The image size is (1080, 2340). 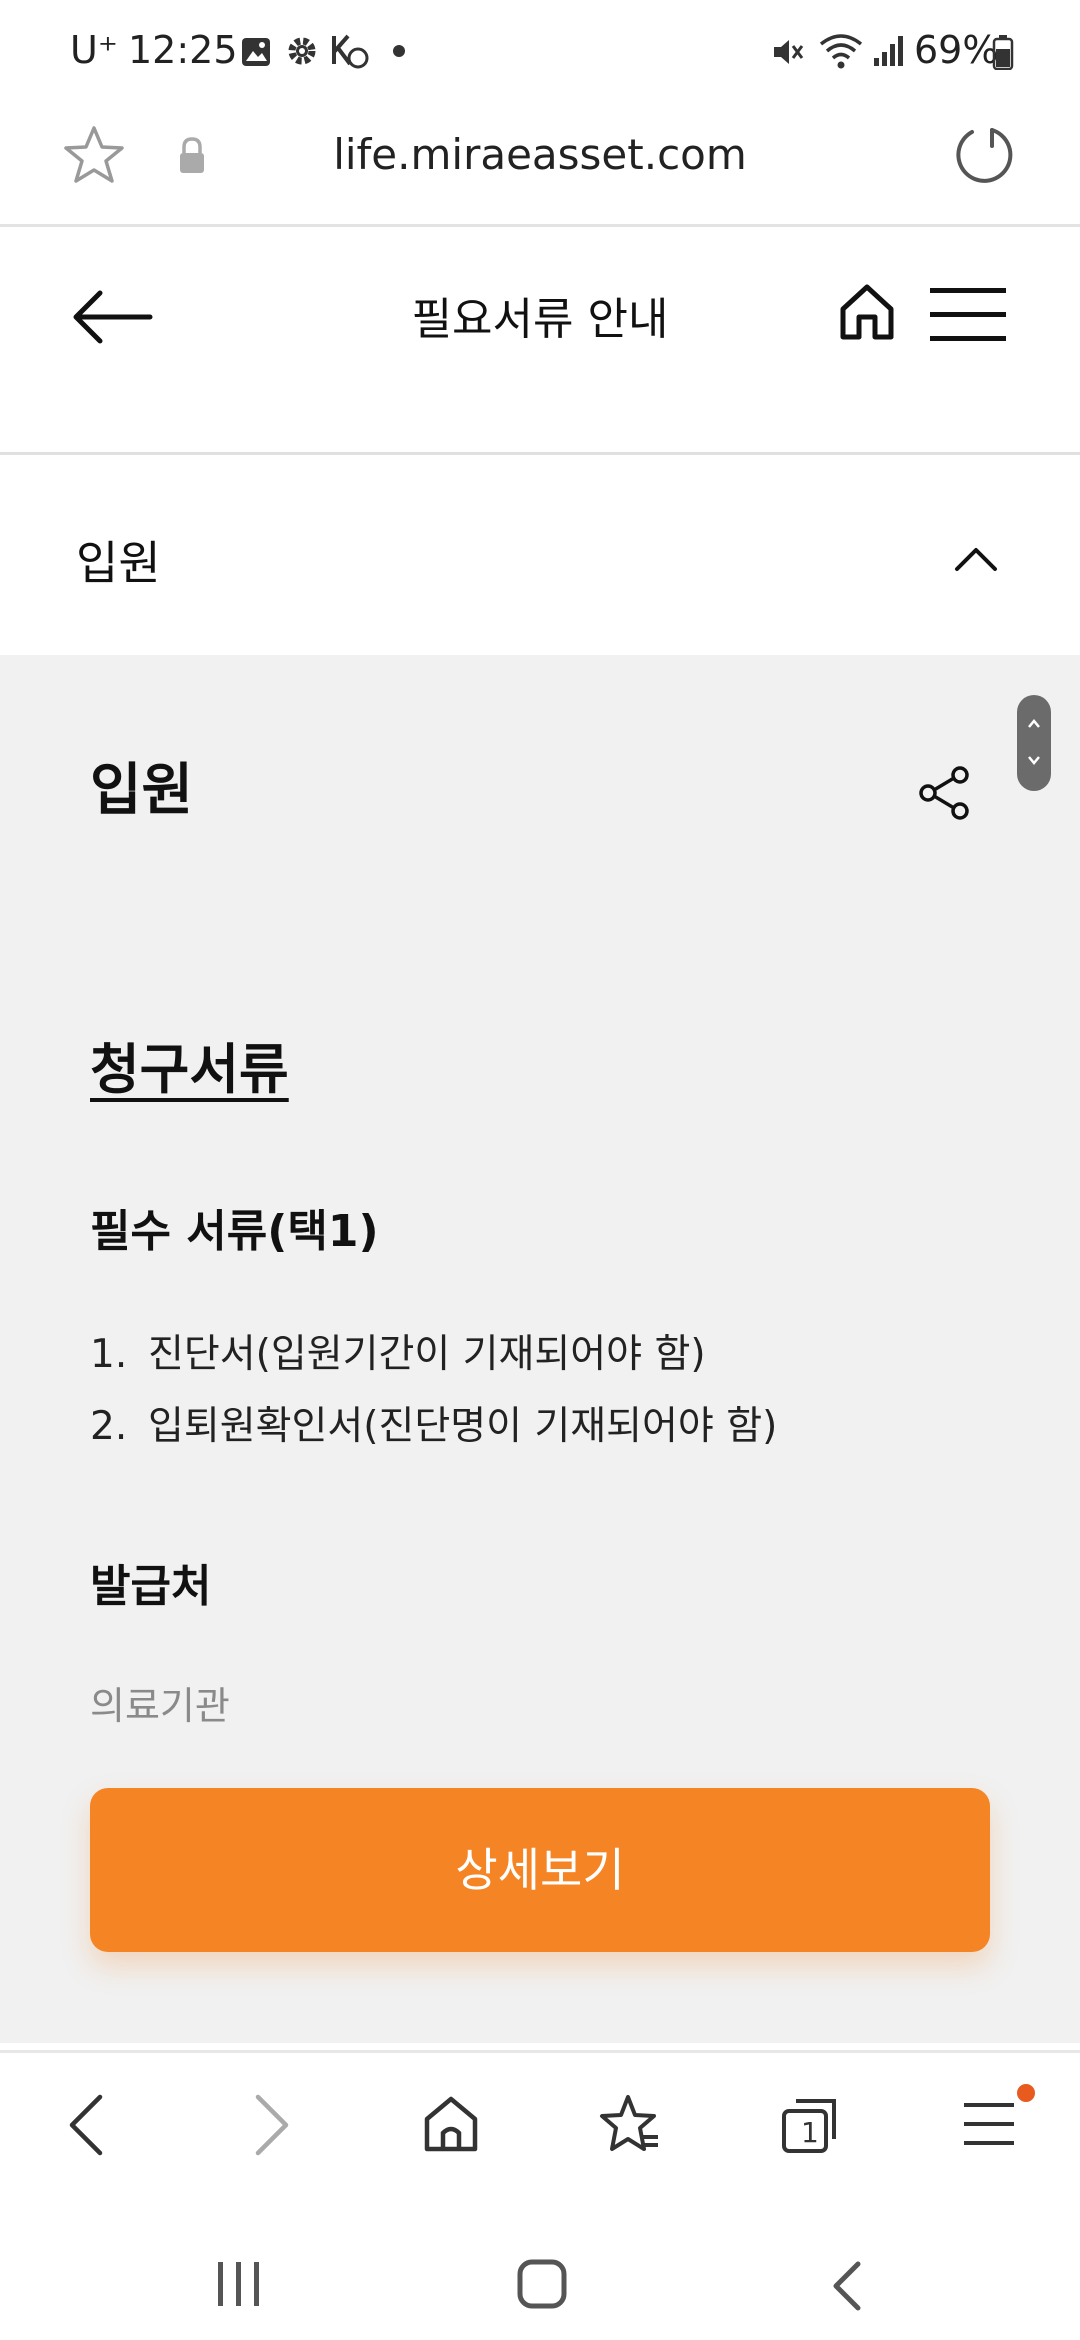 What do you see at coordinates (234, 1231) in the screenshot?
I see `required-docs-title: 필수 서류(택1)` at bounding box center [234, 1231].